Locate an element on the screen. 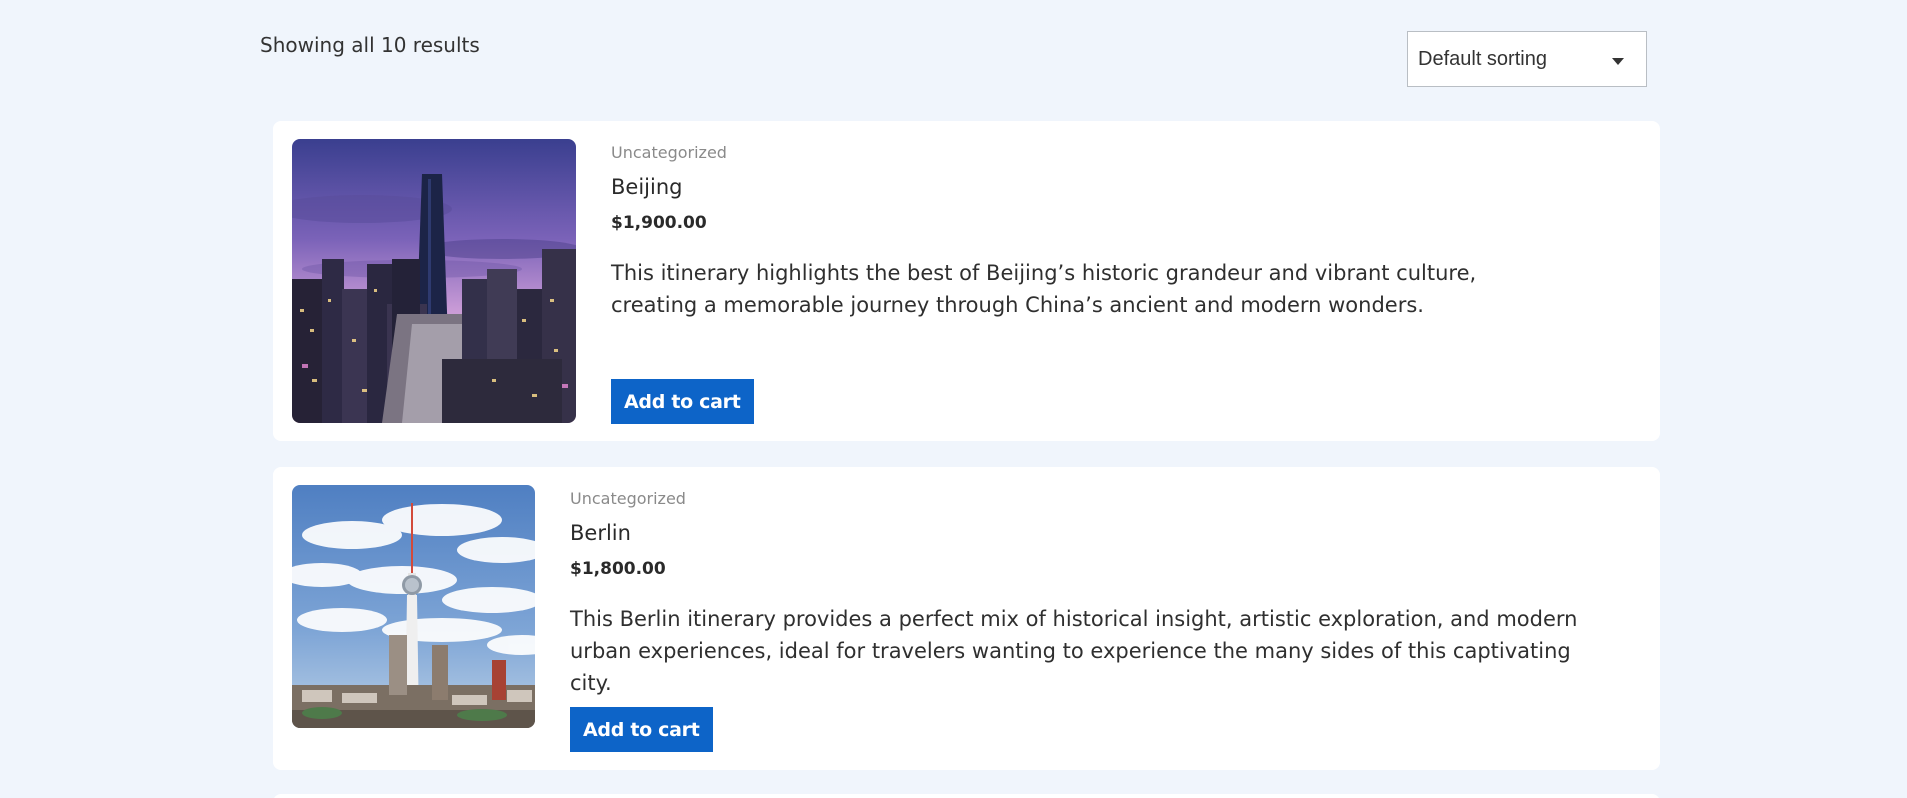 This screenshot has height=798, width=1907. product-image-beijing is located at coordinates (434, 281).